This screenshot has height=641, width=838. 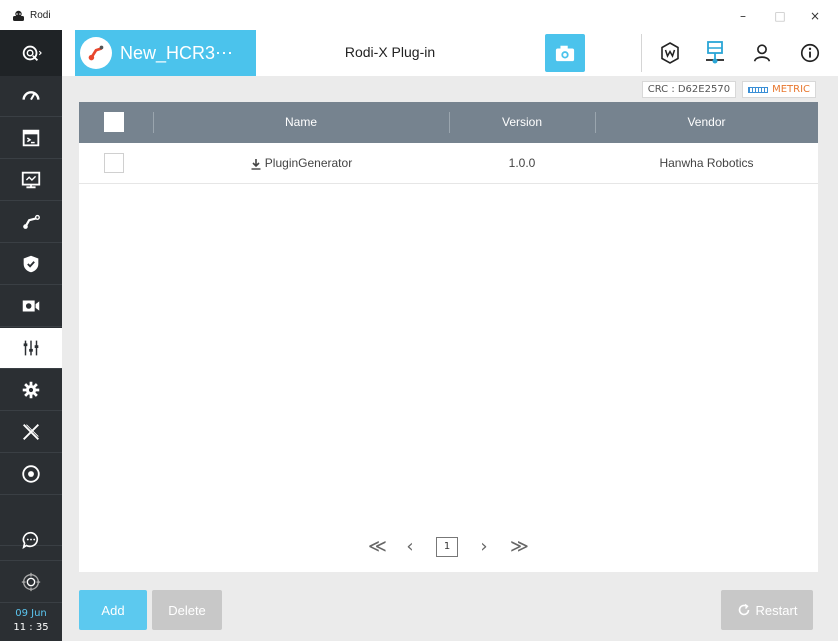 I want to click on restart-icon, so click(x=743, y=609).